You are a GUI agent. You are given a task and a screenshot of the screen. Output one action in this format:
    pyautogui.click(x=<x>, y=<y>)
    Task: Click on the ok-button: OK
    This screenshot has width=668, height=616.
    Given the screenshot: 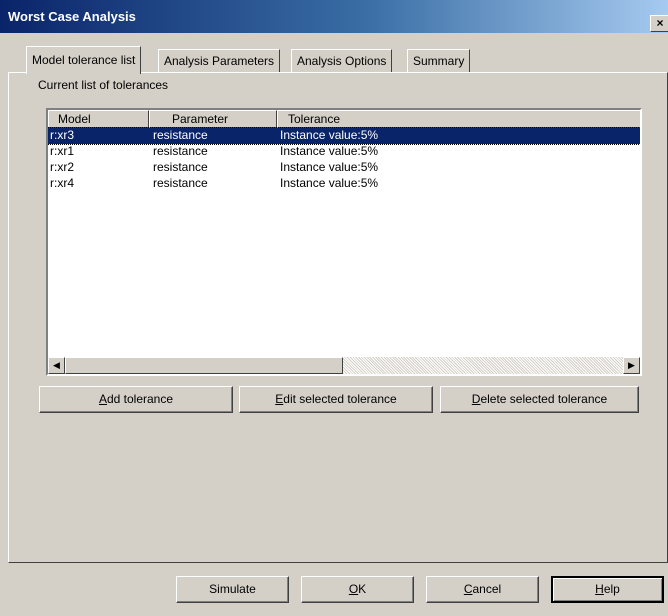 What is the action you would take?
    pyautogui.click(x=357, y=589)
    